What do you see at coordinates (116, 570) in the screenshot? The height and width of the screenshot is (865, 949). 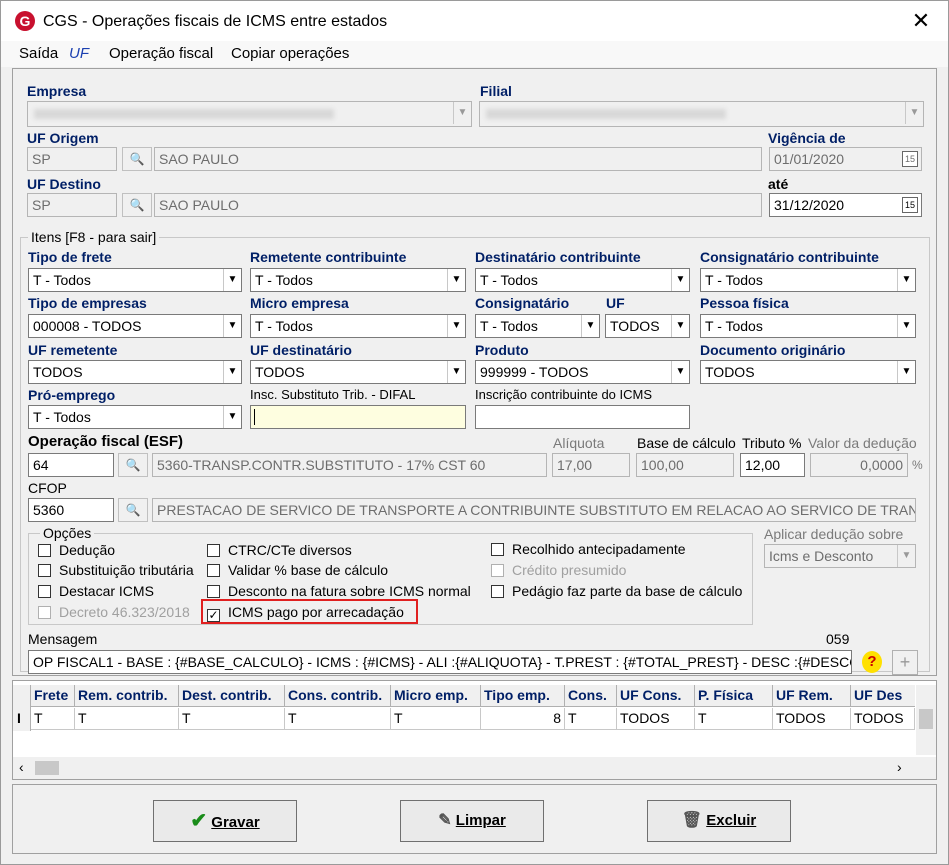 I see `subst-trib-checkbox: Substituição tributária` at bounding box center [116, 570].